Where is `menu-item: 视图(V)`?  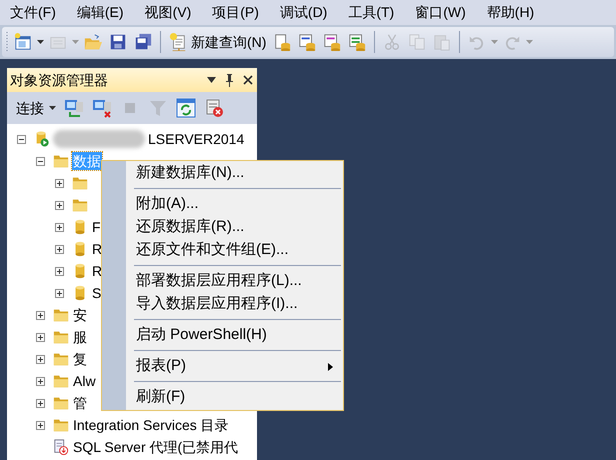 menu-item: 视图(V) is located at coordinates (168, 12).